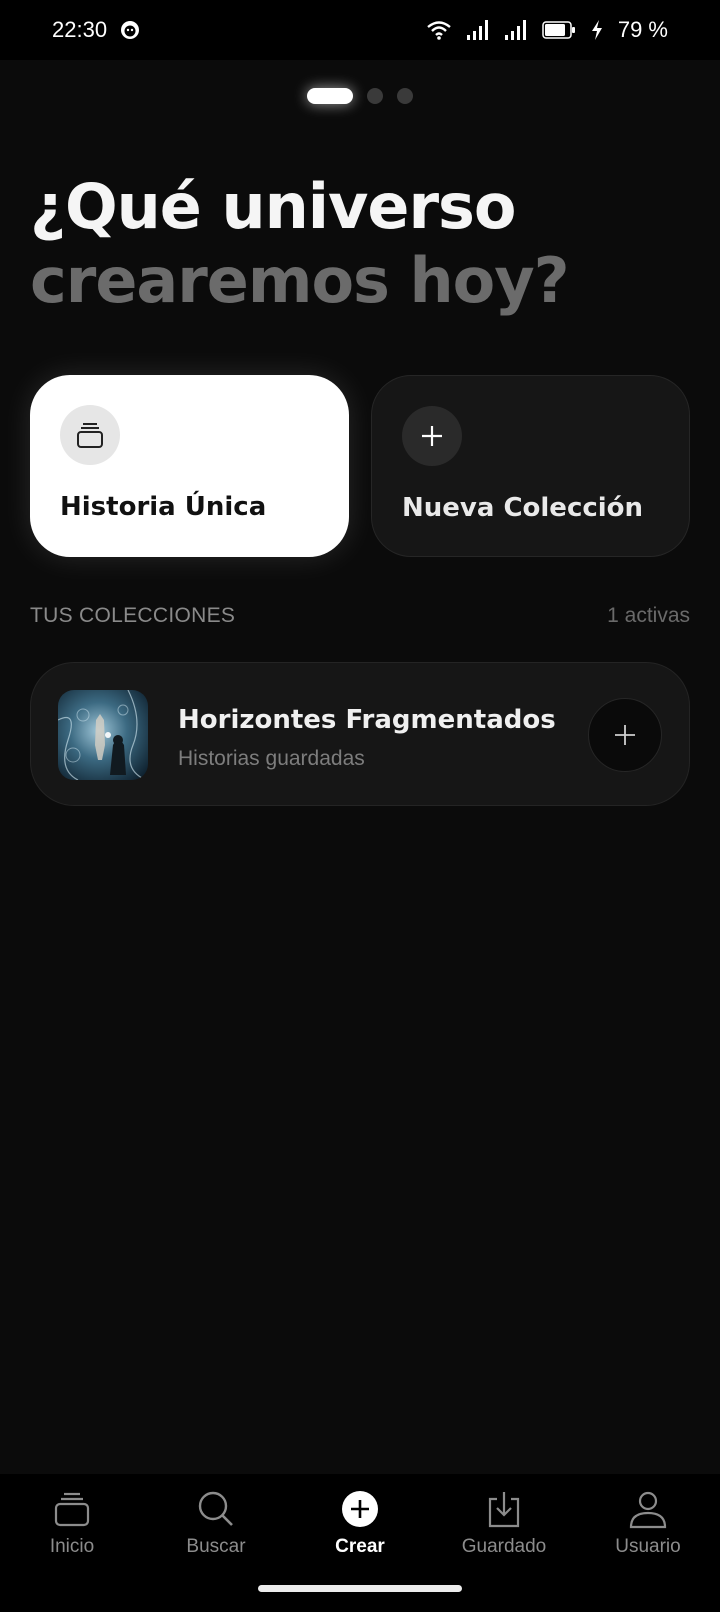 This screenshot has width=720, height=1612. I want to click on plus-circle-icon, so click(360, 1509).